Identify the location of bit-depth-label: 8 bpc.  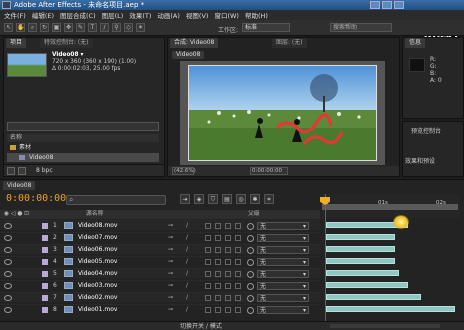
(44, 170).